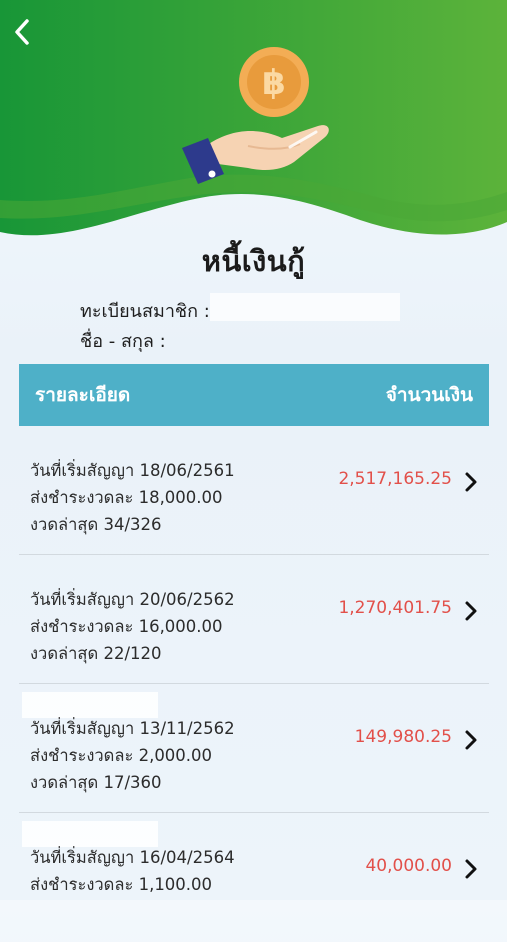 The image size is (507, 942). Describe the element at coordinates (254, 395) in the screenshot. I see `loan-table-header: รายละเอียด จำนวนเงิน` at that location.